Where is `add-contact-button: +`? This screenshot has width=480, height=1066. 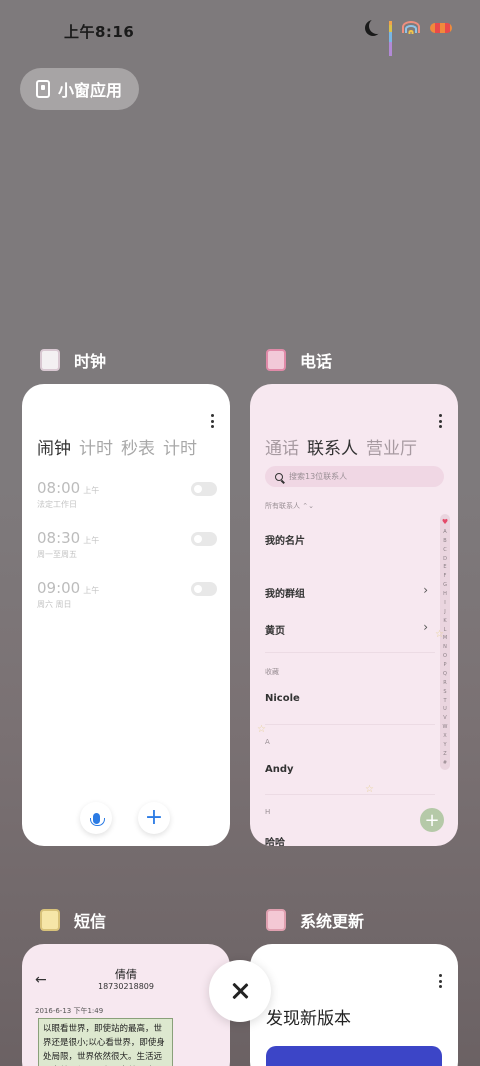
add-contact-button: + is located at coordinates (432, 820).